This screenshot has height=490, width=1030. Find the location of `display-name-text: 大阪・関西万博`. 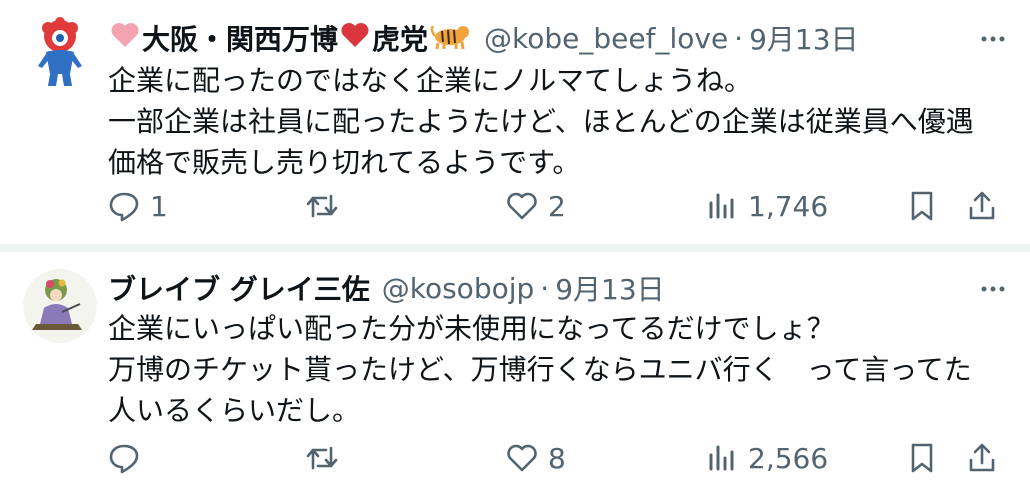

display-name-text: 大阪・関西万博 is located at coordinates (240, 39).